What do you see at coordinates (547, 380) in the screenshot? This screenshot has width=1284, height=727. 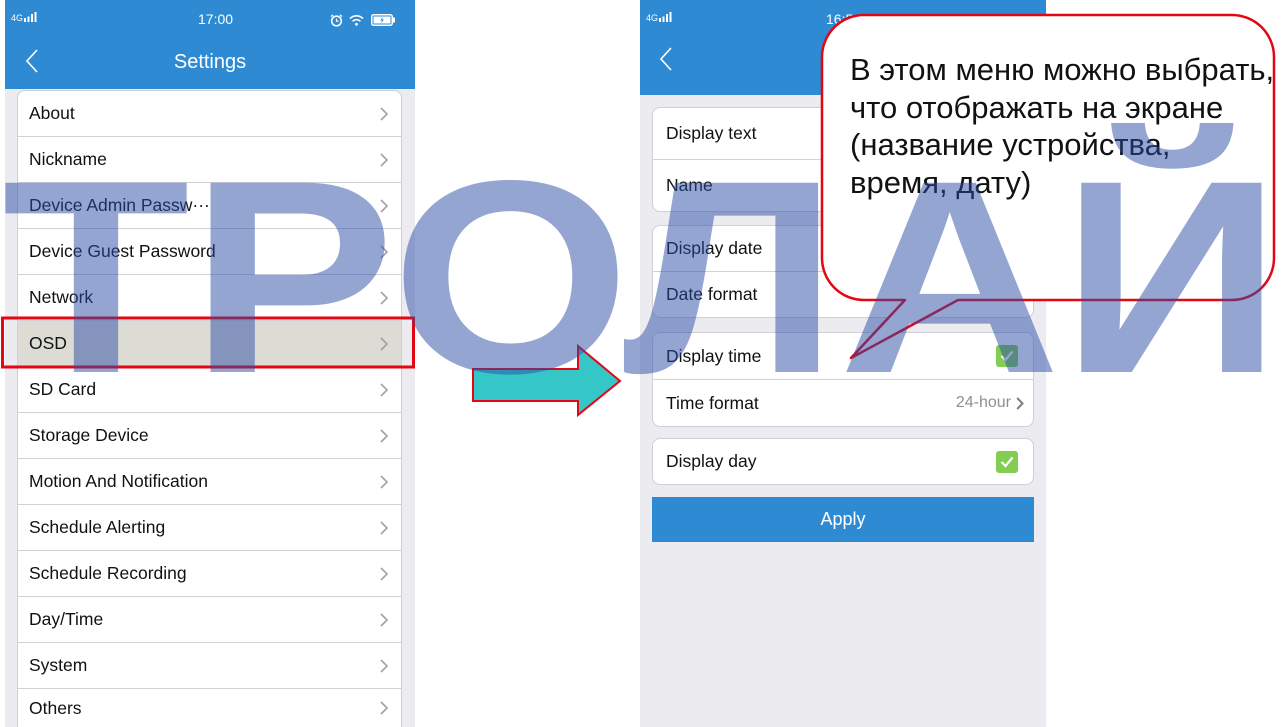 I see `arrow-right-icon` at bounding box center [547, 380].